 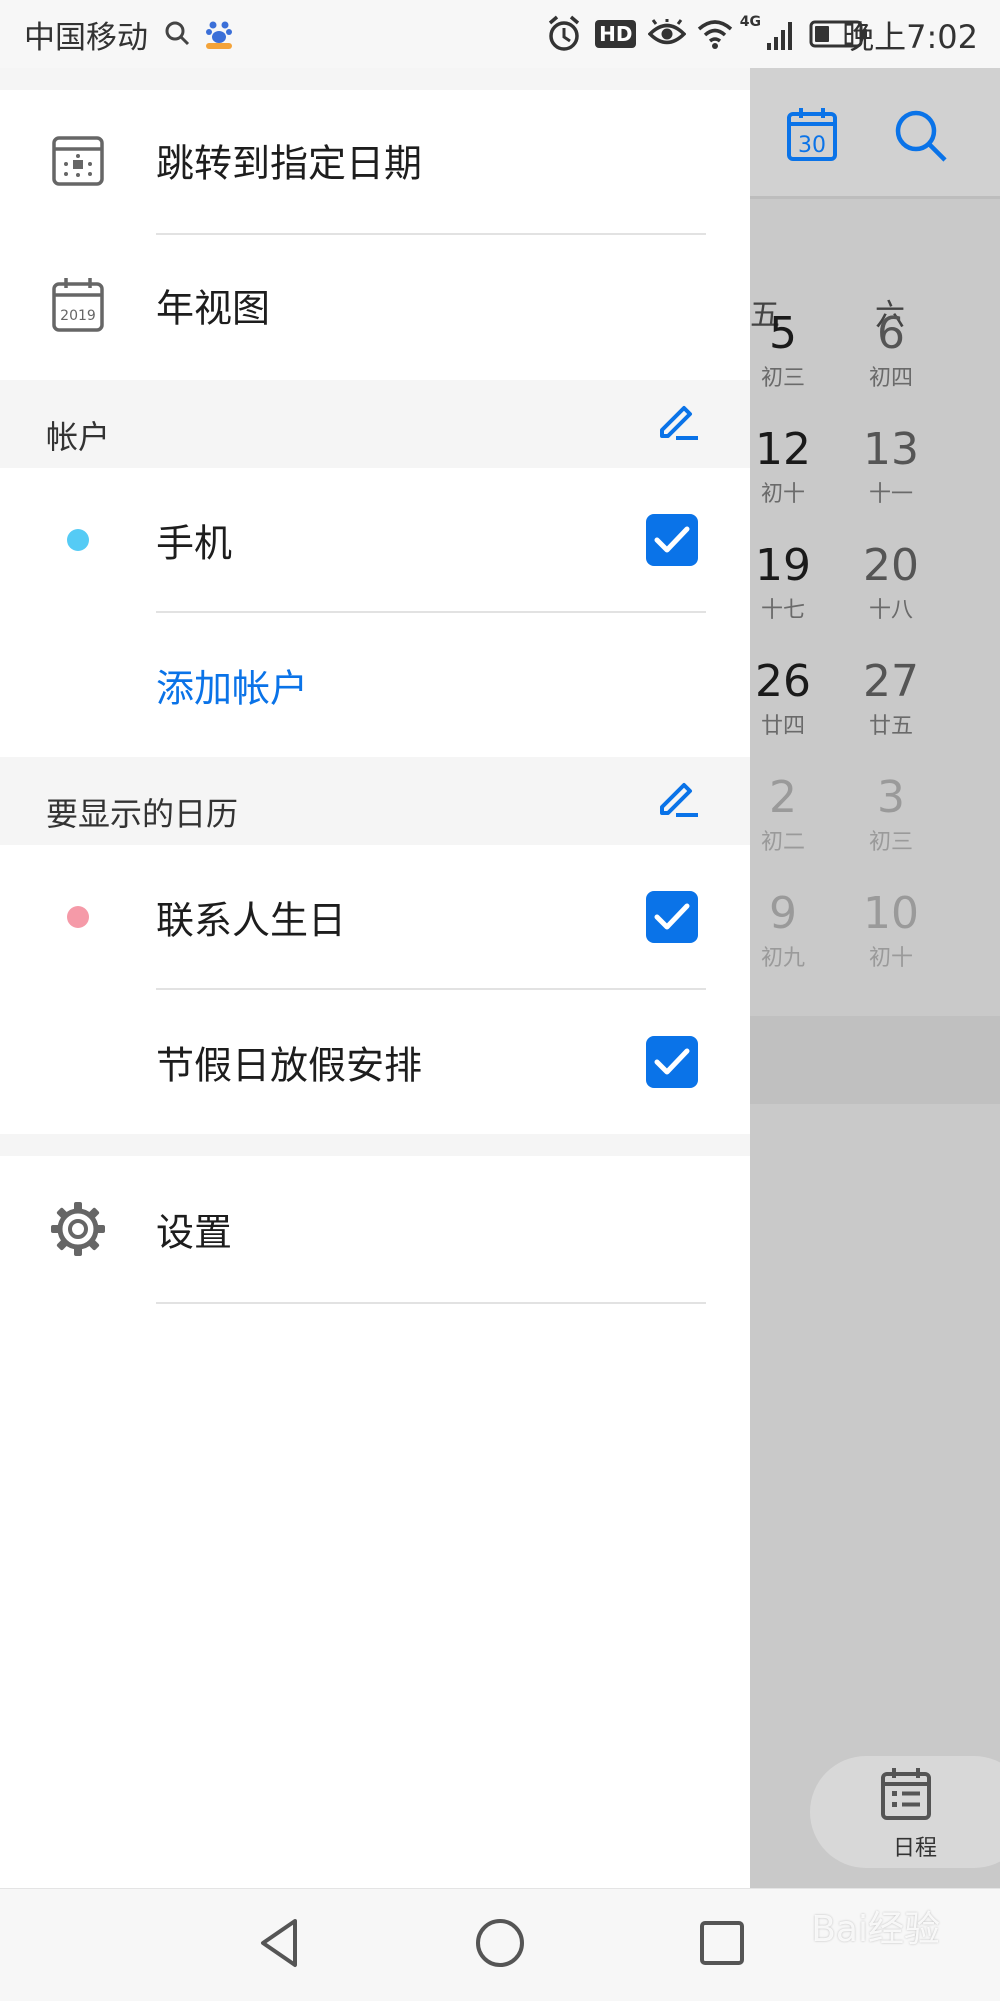 What do you see at coordinates (915, 1848) in the screenshot?
I see `schedule-tab-label: 日程` at bounding box center [915, 1848].